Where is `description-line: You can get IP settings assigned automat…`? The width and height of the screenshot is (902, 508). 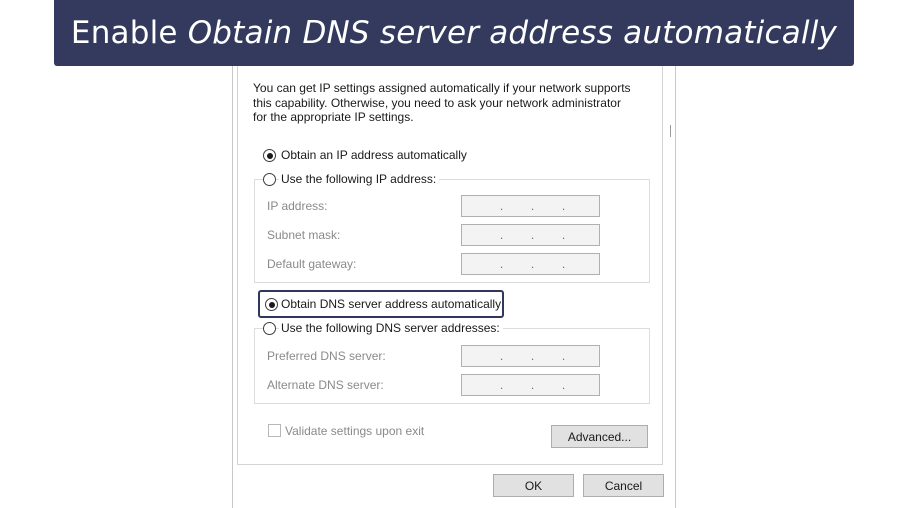
description-line: You can get IP settings assigned automat… is located at coordinates (442, 88).